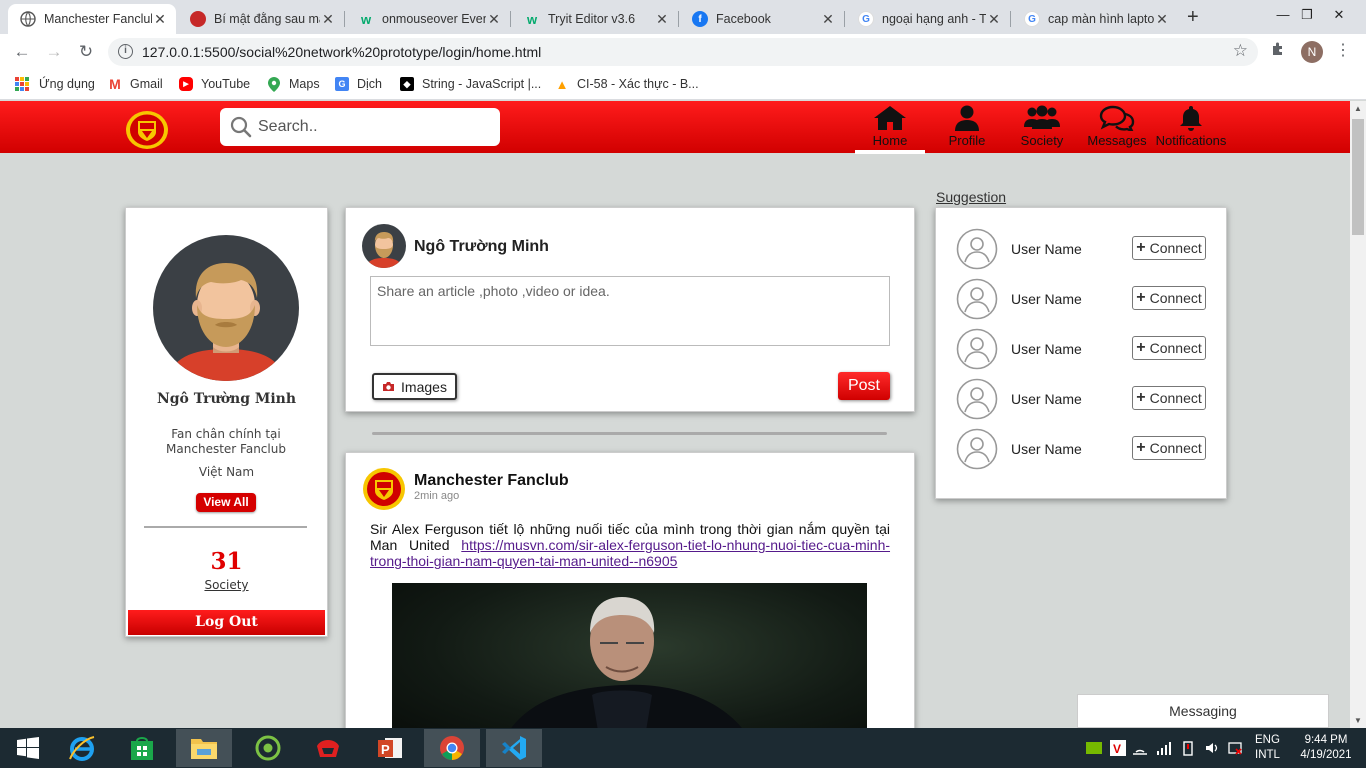  What do you see at coordinates (1235, 748) in the screenshot?
I see `notification-tray-icon` at bounding box center [1235, 748].